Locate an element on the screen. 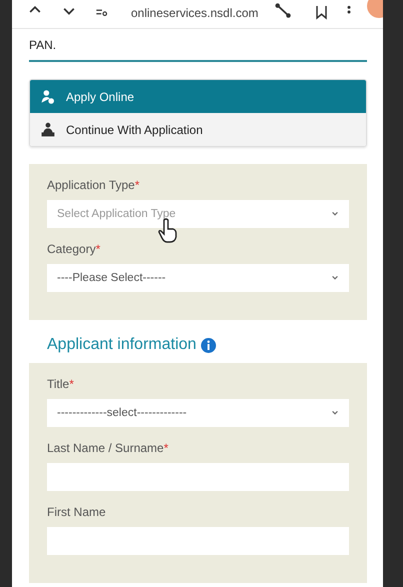  field-label: First Name is located at coordinates (76, 512).